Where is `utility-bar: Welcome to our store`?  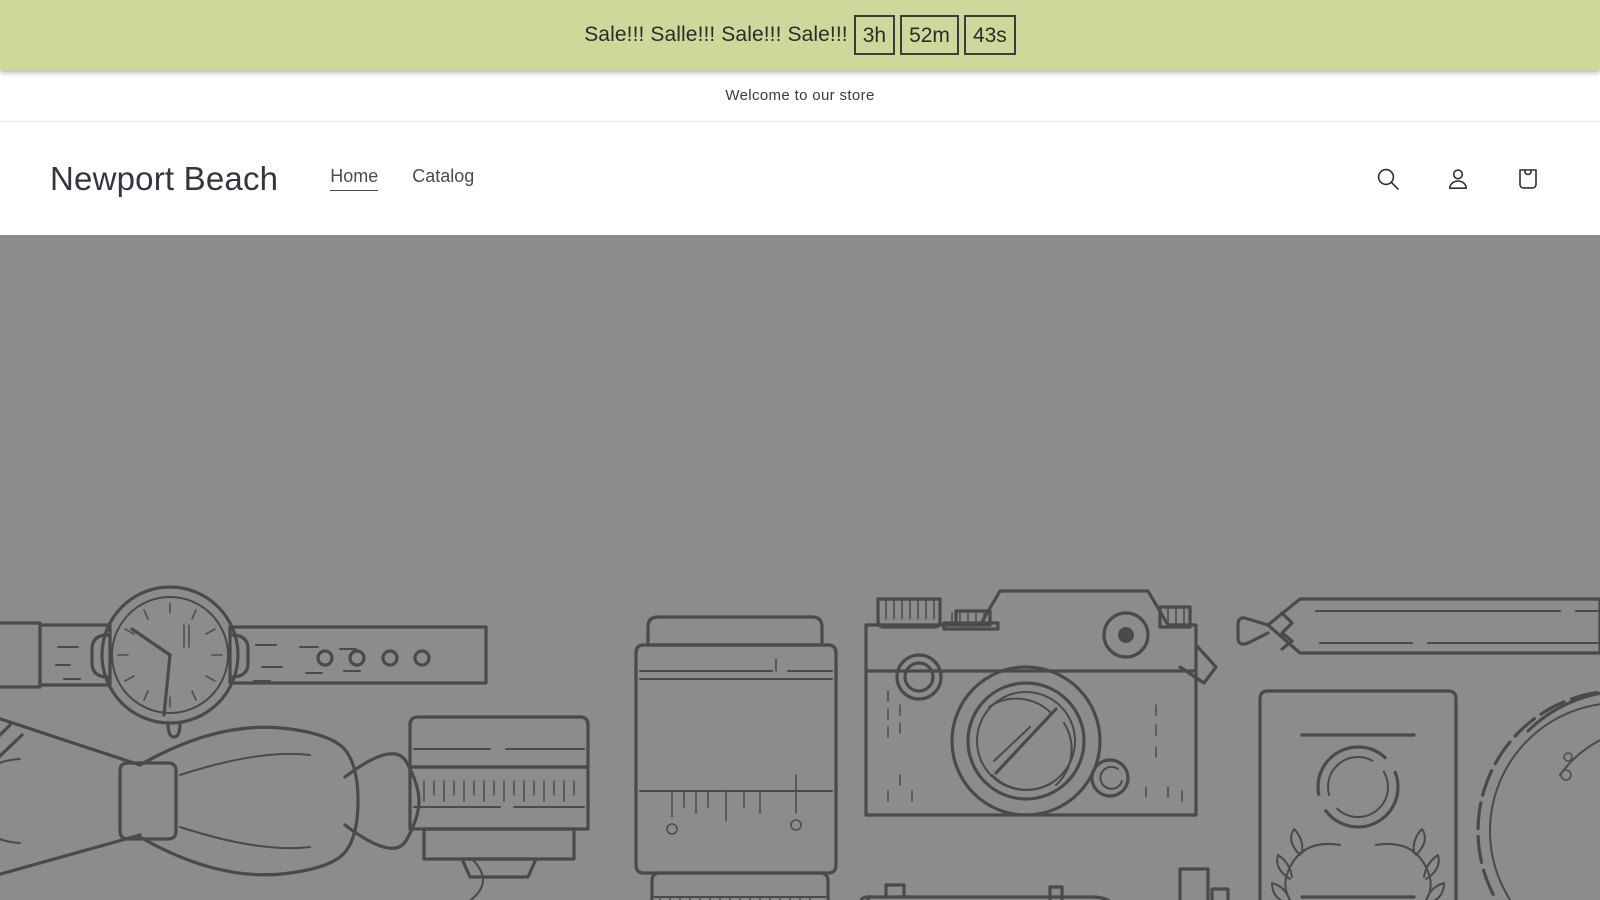 utility-bar: Welcome to our store is located at coordinates (800, 96).